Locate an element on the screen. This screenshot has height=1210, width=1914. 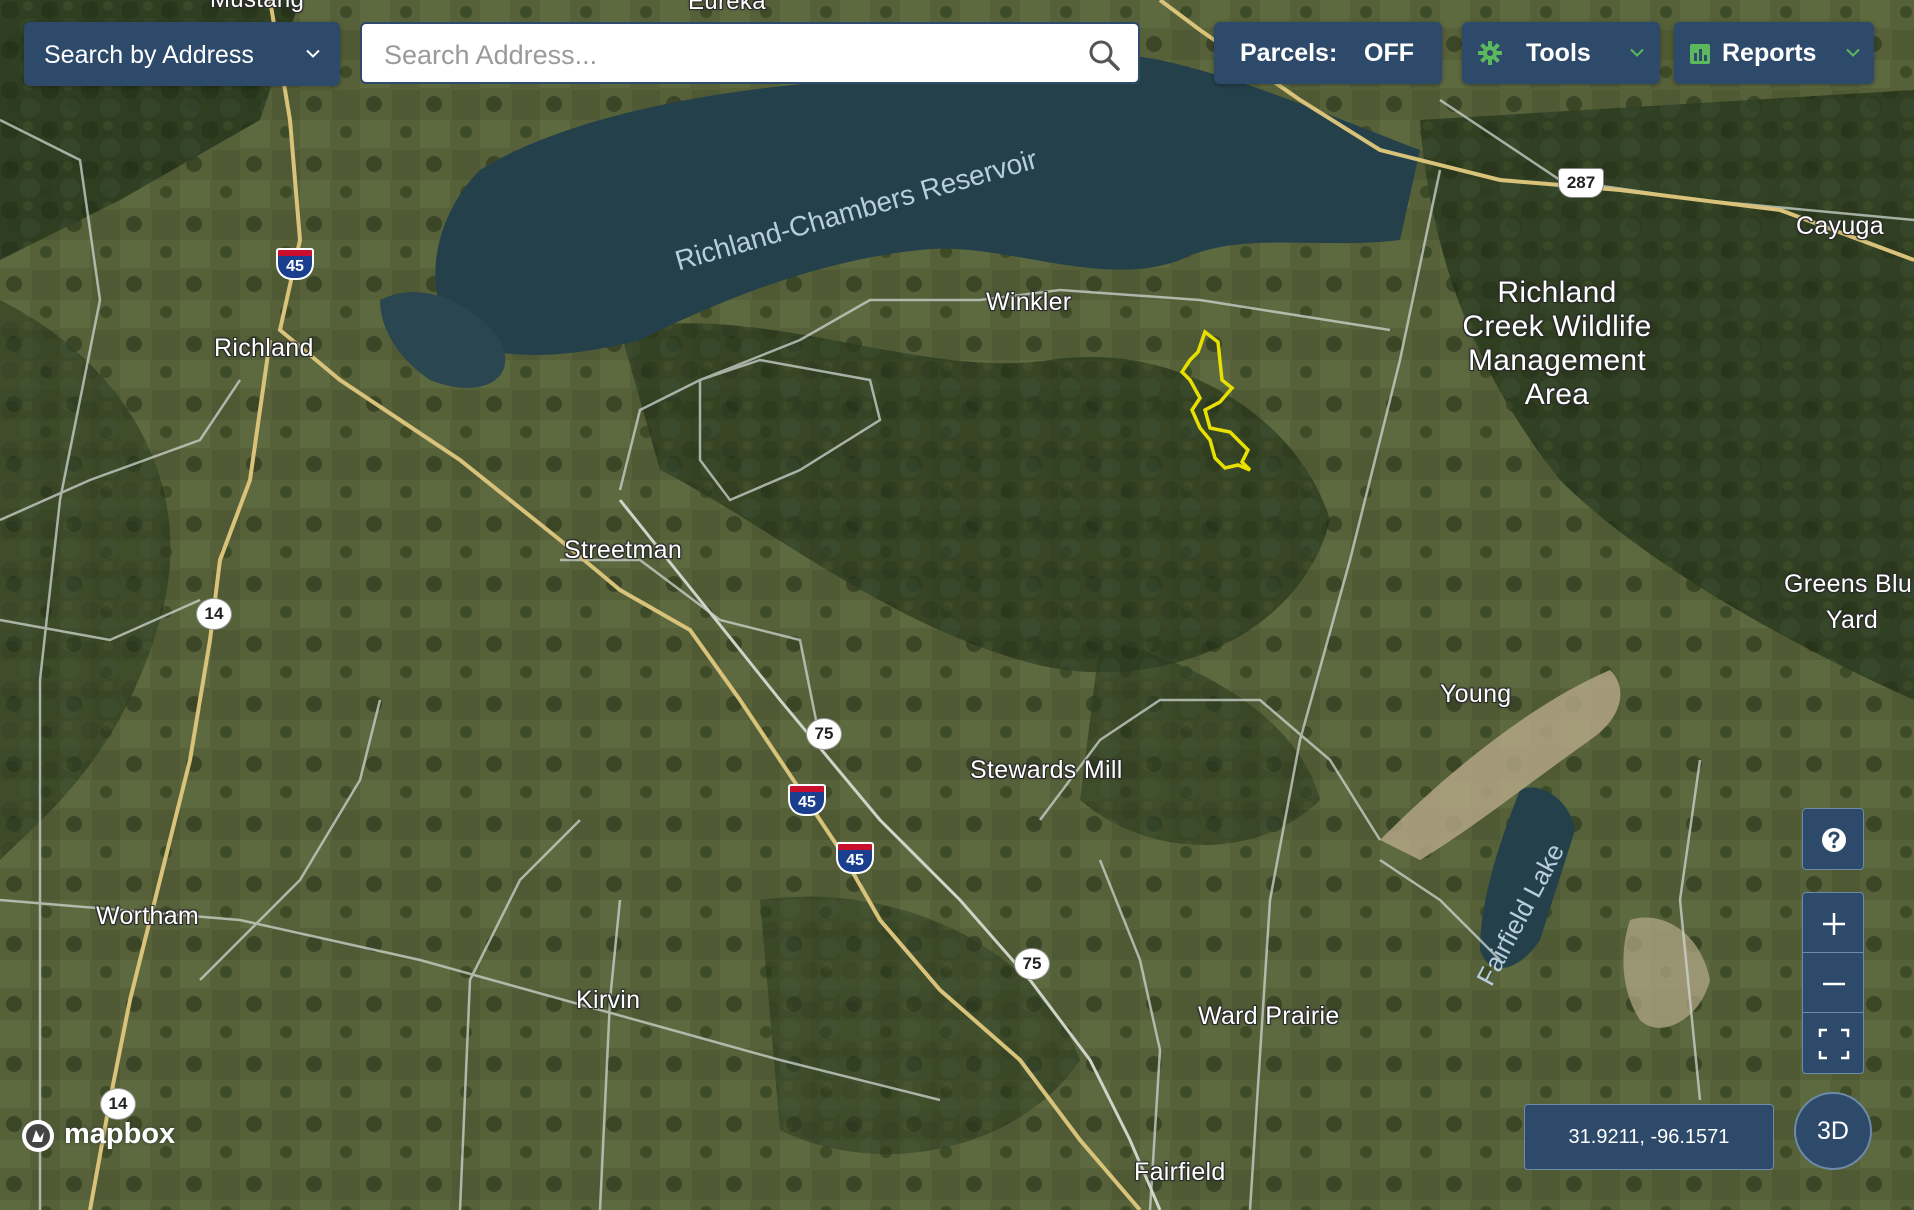
parcels-label: Parcels: is located at coordinates (1289, 53).